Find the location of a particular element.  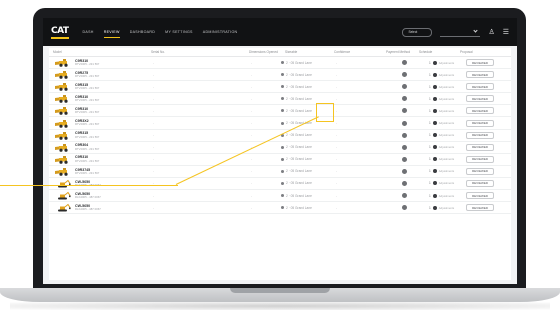

column-header: Confidence is located at coordinates (356, 52).